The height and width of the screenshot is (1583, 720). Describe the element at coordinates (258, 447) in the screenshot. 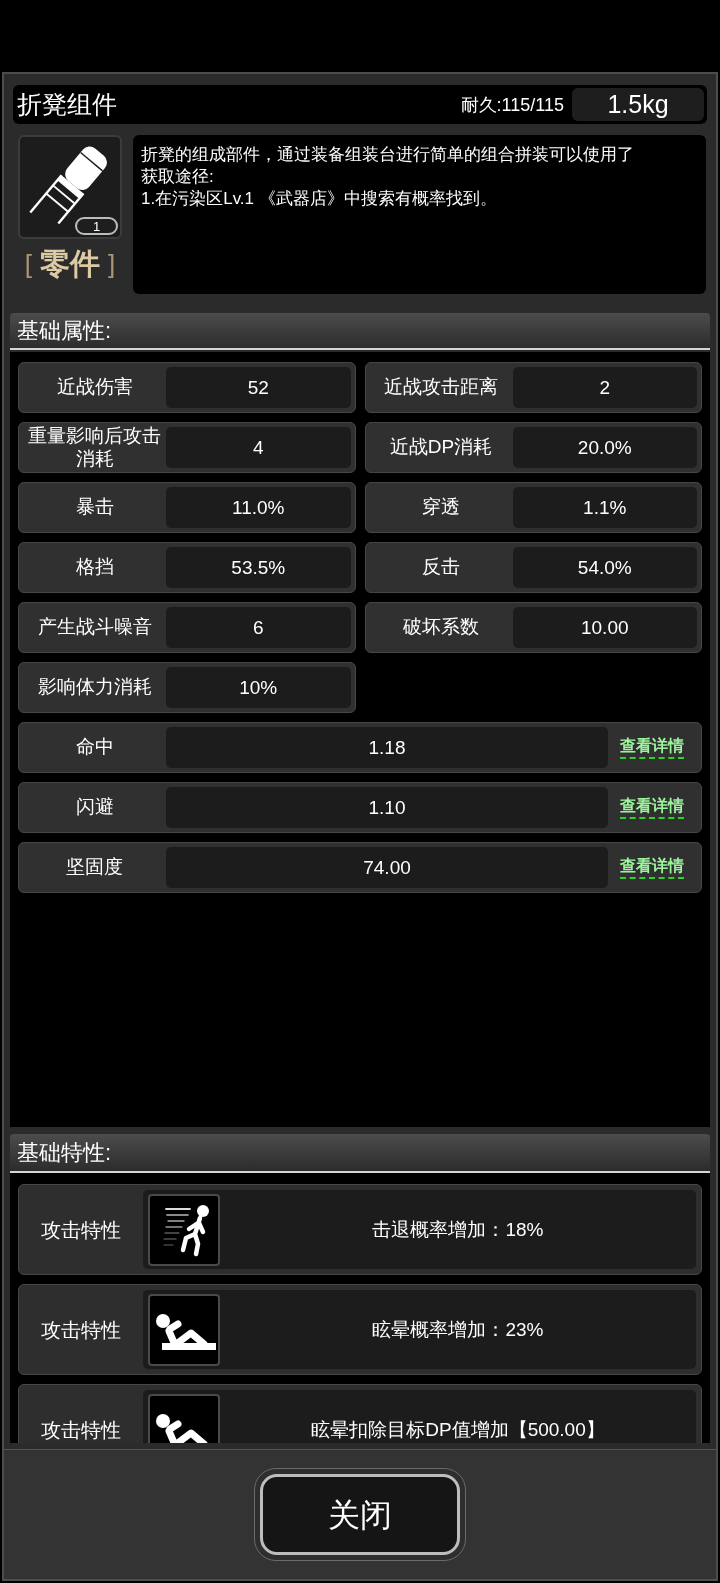

I see `stat-value: 4` at that location.